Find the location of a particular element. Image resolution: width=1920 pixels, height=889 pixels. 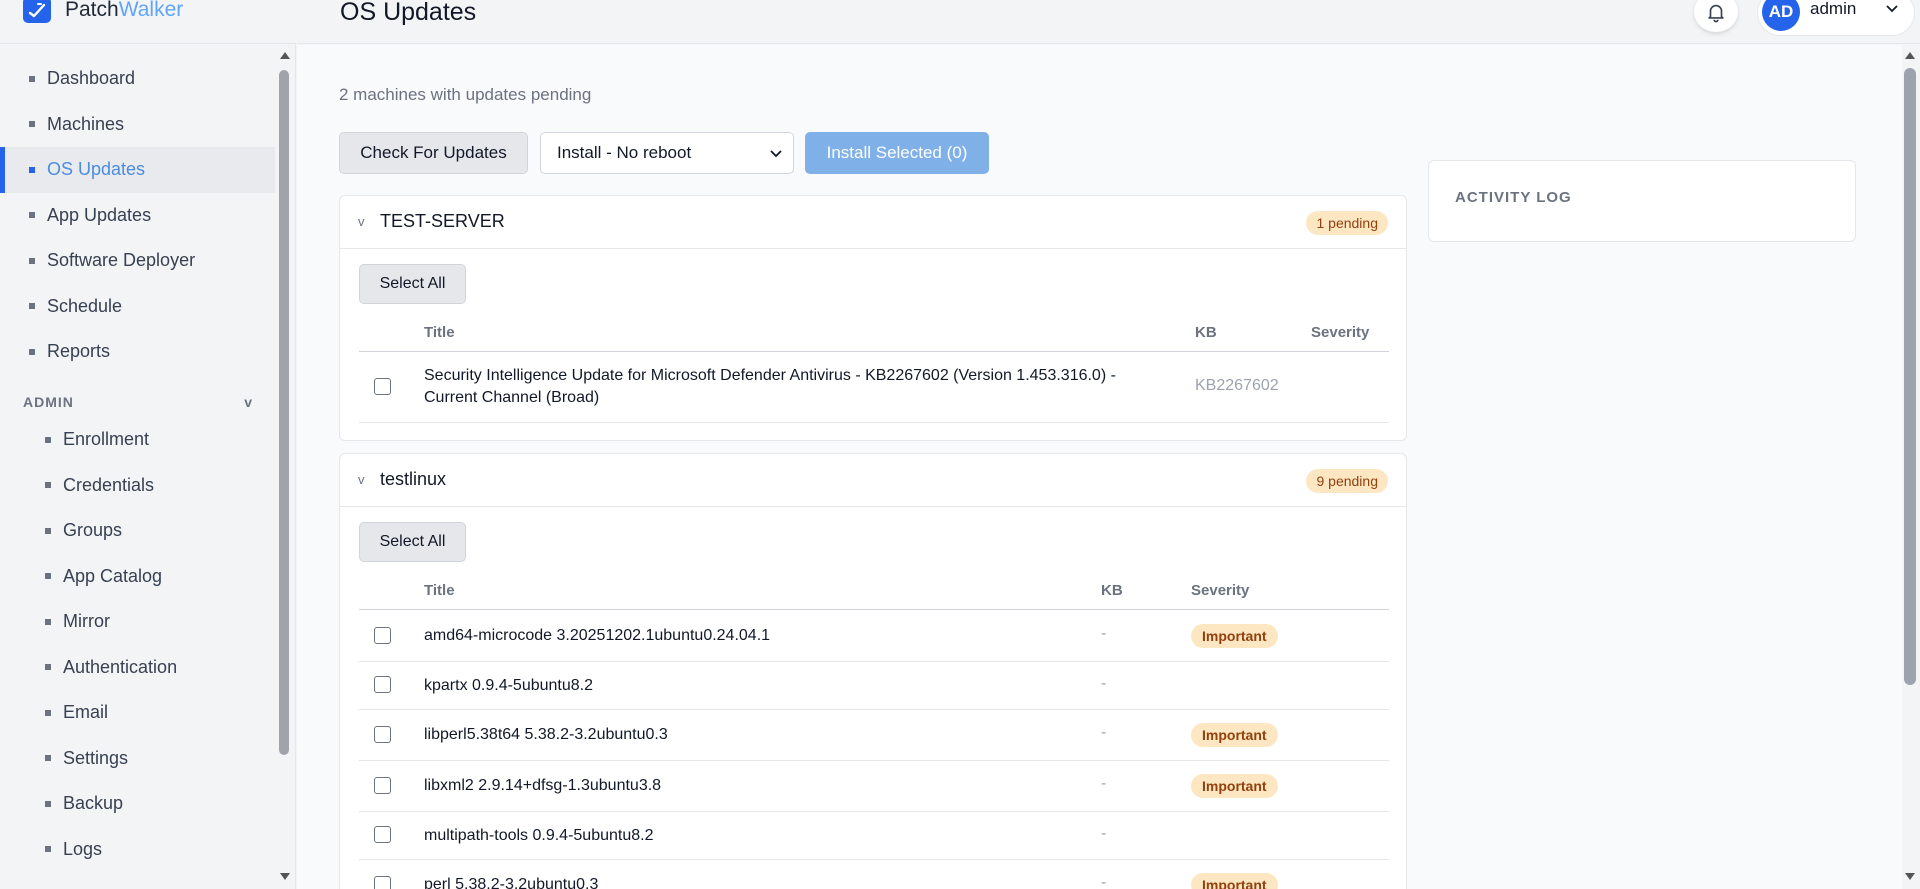

nav-item-os-updates: OS Updates is located at coordinates (137, 170).